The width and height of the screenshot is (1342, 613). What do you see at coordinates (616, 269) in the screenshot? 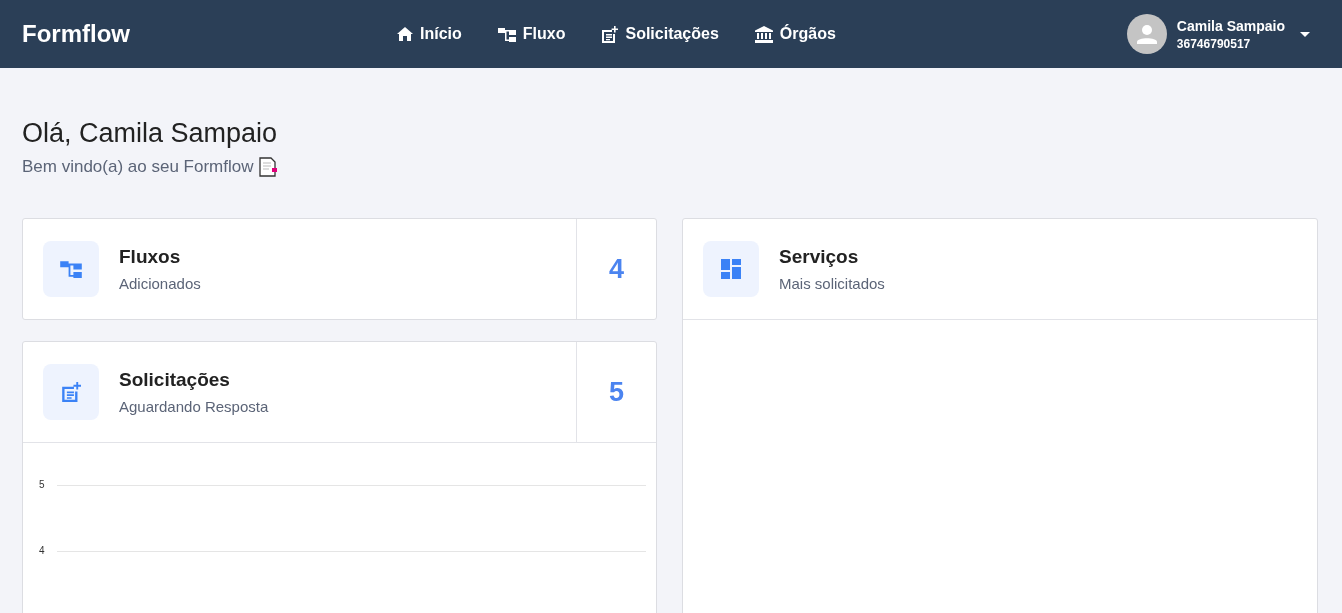
I see `count-value: 4` at bounding box center [616, 269].